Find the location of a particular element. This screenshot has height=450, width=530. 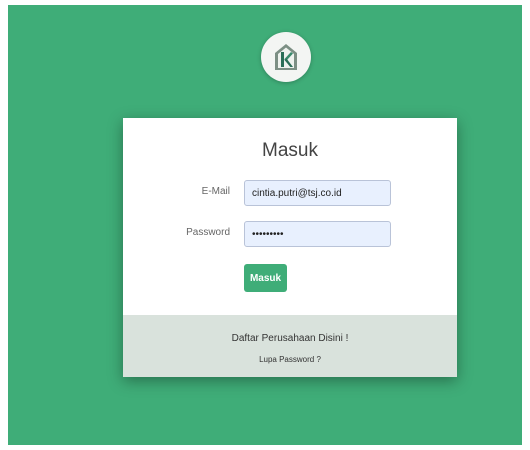

login-button: Masuk is located at coordinates (265, 278).